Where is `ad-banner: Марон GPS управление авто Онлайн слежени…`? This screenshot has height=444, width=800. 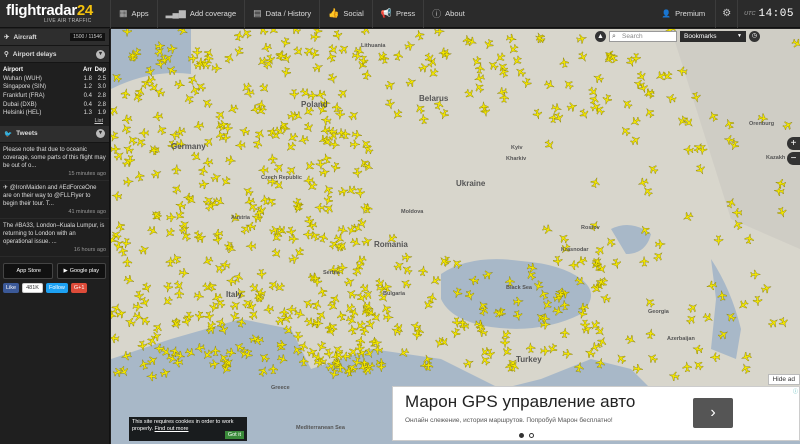 ad-banner: Марон GPS управление авто Онлайн слежени… is located at coordinates (596, 413).